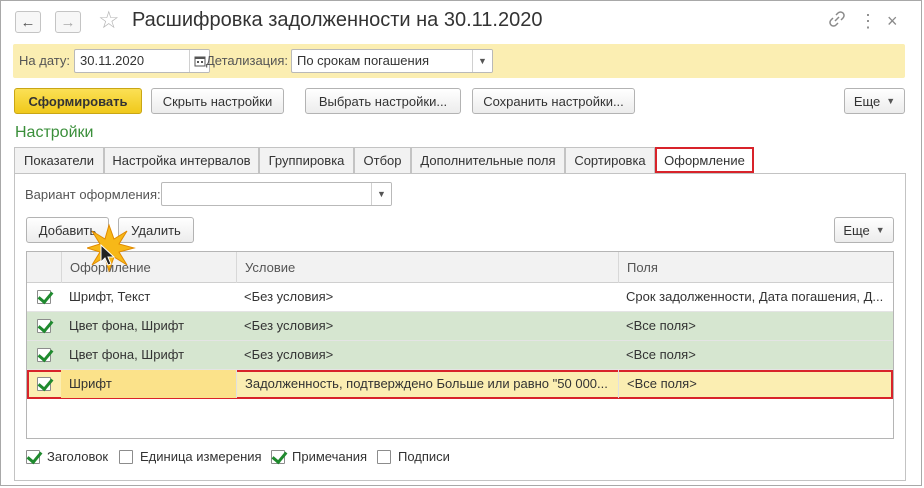 This screenshot has height=488, width=924. Describe the element at coordinates (867, 101) in the screenshot. I see `more-label: Еще` at that location.